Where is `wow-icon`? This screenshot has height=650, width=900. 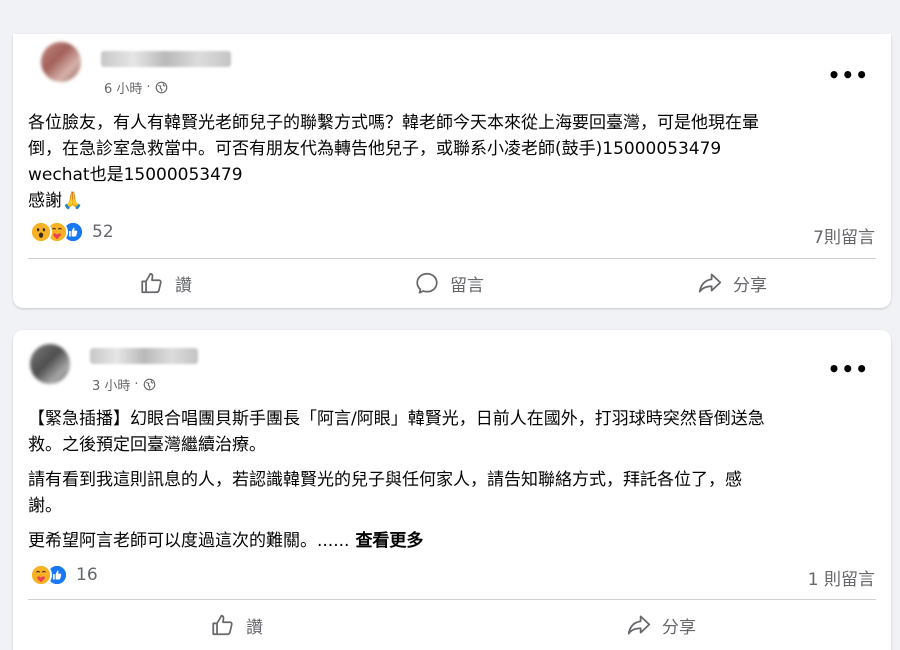 wow-icon is located at coordinates (41, 232).